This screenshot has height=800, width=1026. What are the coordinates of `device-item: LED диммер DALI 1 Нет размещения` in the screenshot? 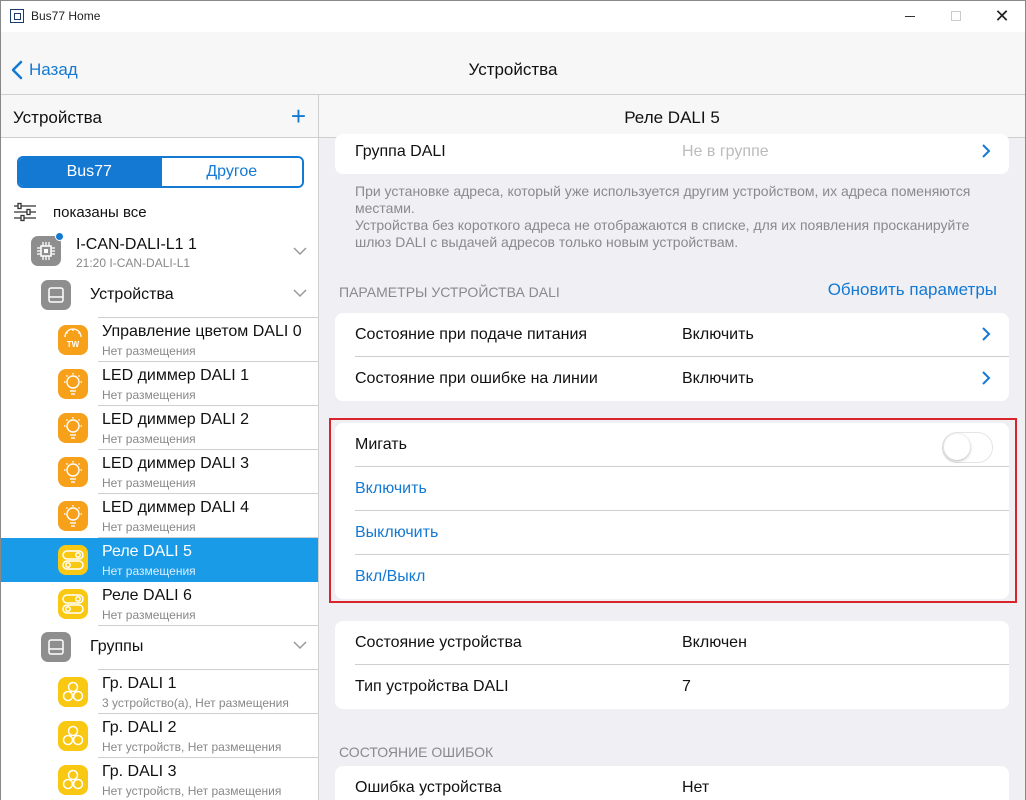 It's located at (159, 384).